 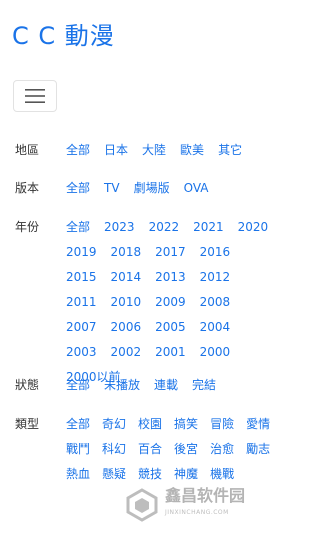 What do you see at coordinates (215, 354) in the screenshot?
I see `filter-option-year: 2000` at bounding box center [215, 354].